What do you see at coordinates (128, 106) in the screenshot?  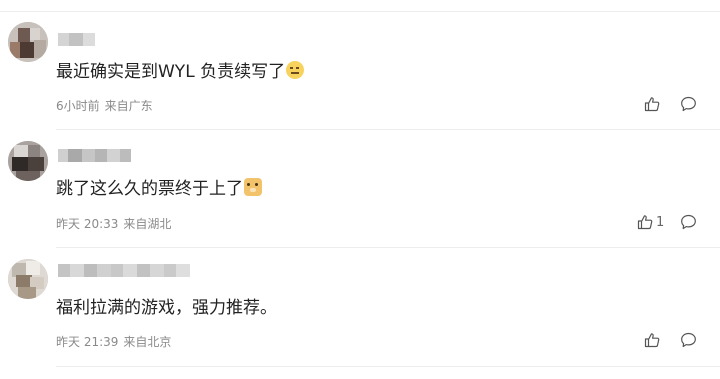 I see `comment-location: 来自广东` at bounding box center [128, 106].